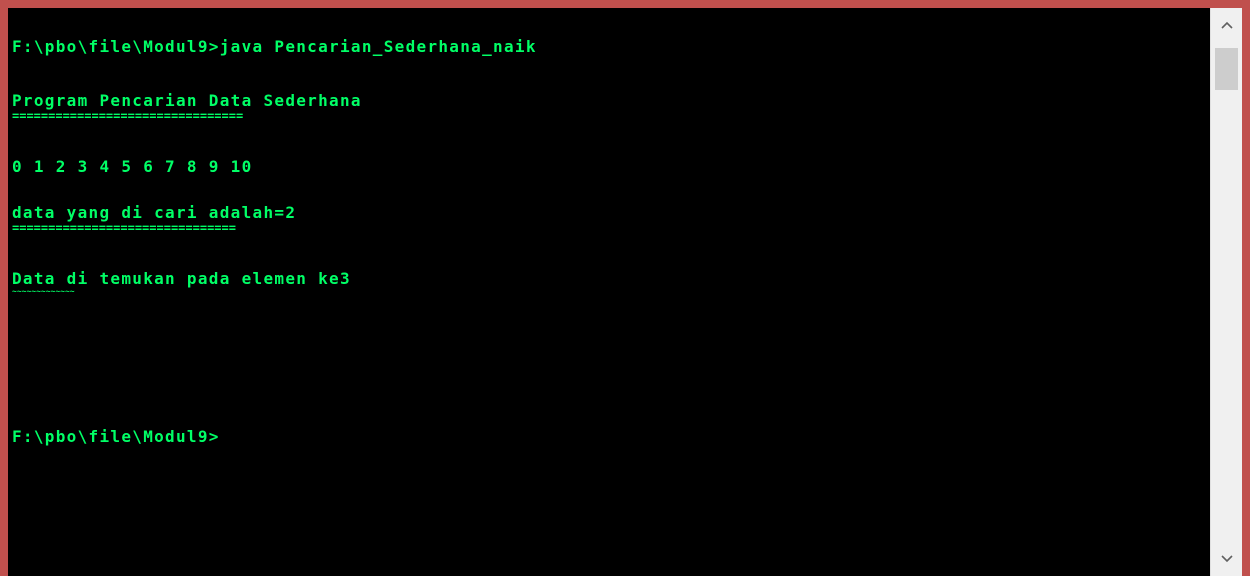 The width and height of the screenshot is (1250, 576). What do you see at coordinates (132, 166) in the screenshot?
I see `console-line-array: 0 1 2 3 4 5 6 7 8 9 10` at bounding box center [132, 166].